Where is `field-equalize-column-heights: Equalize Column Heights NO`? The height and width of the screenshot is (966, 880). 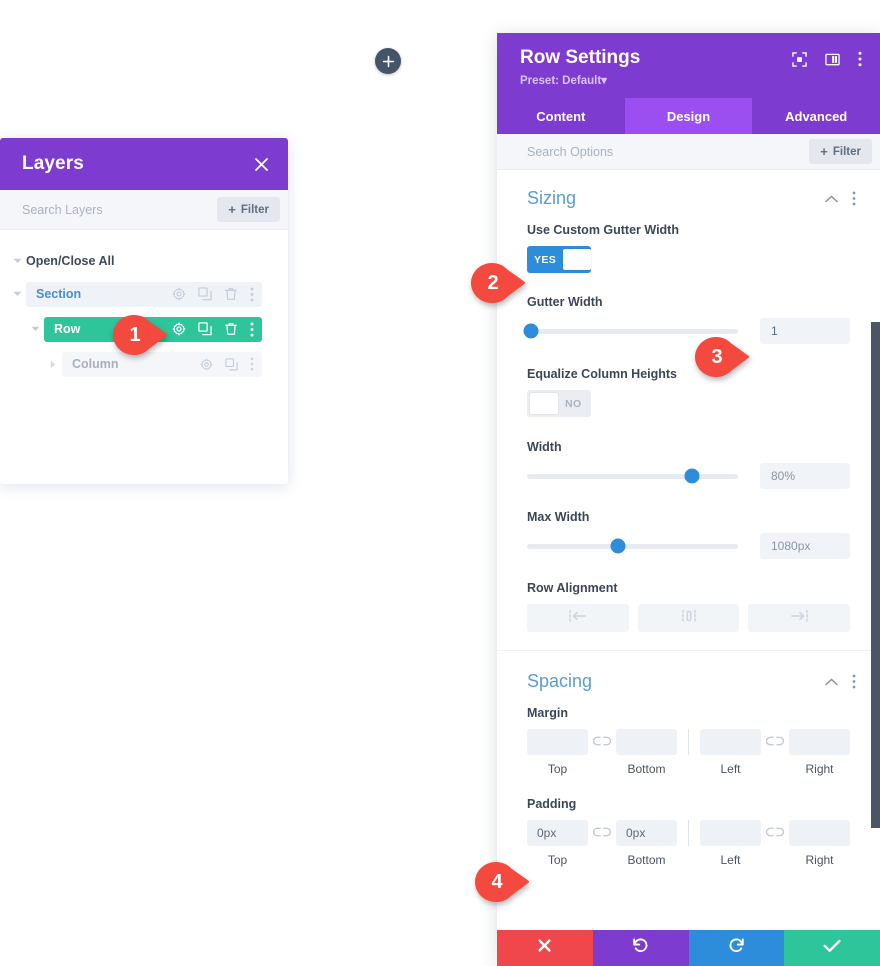
field-equalize-column-heights: Equalize Column Heights NO is located at coordinates (688, 393).